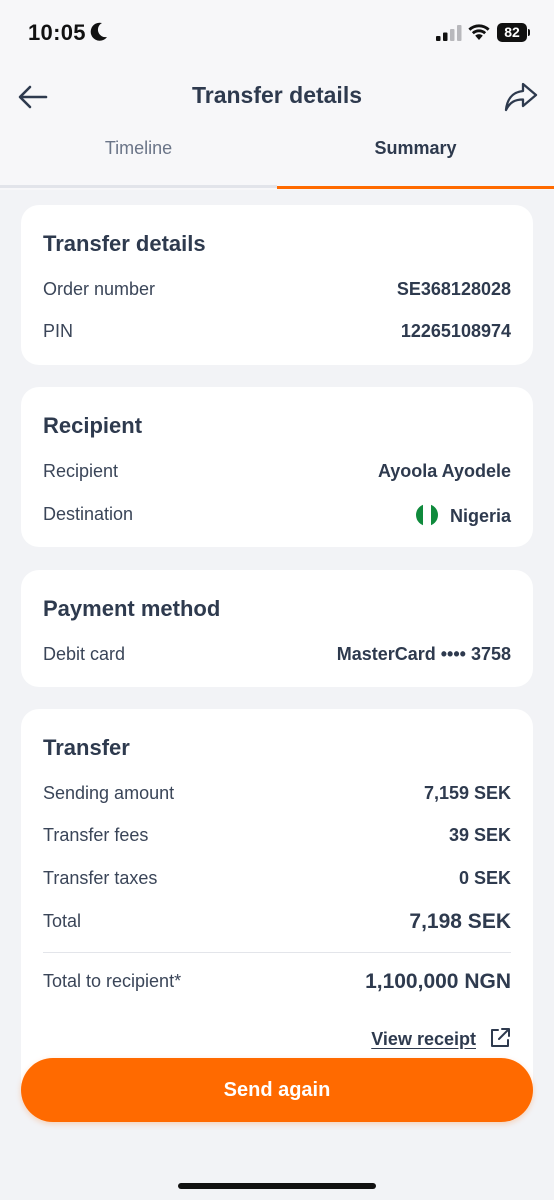 The width and height of the screenshot is (554, 1200). I want to click on sending-amount-value: 7,159 SEK, so click(467, 793).